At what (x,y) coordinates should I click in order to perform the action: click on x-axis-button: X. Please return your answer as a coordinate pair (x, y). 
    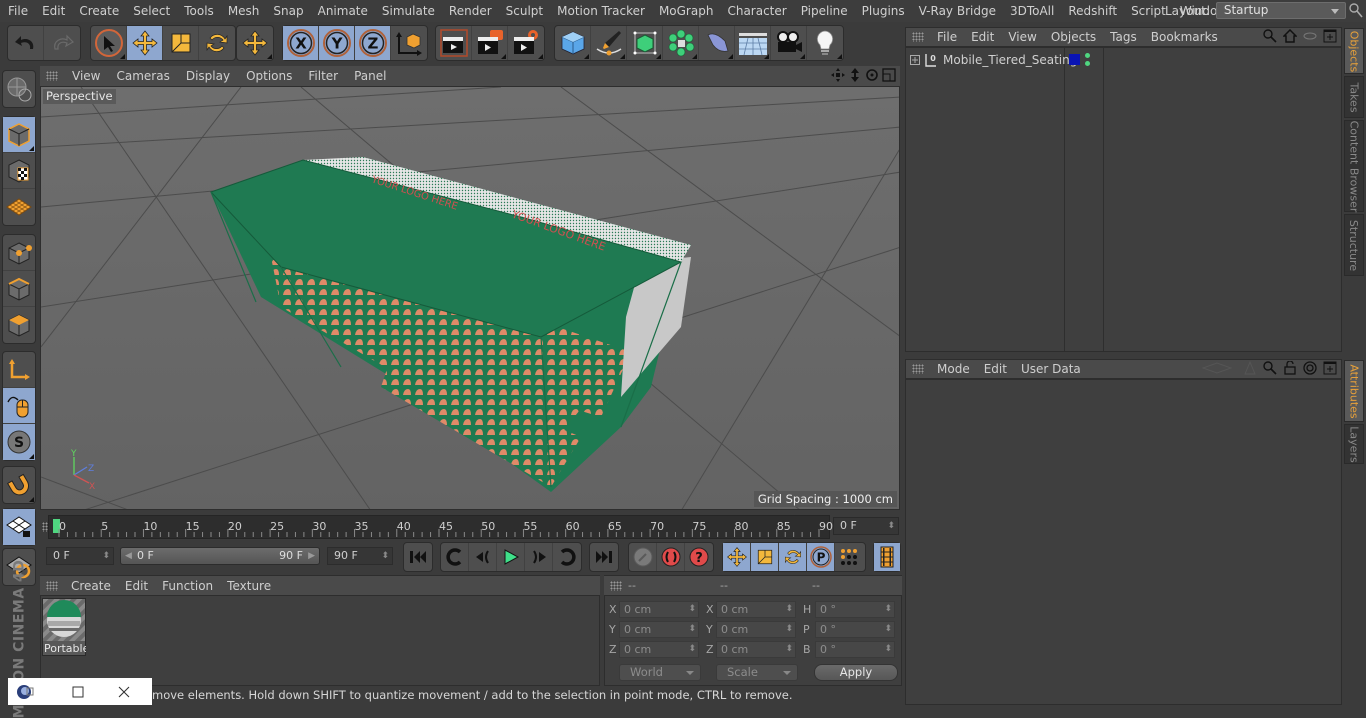
    Looking at the image, I should click on (301, 43).